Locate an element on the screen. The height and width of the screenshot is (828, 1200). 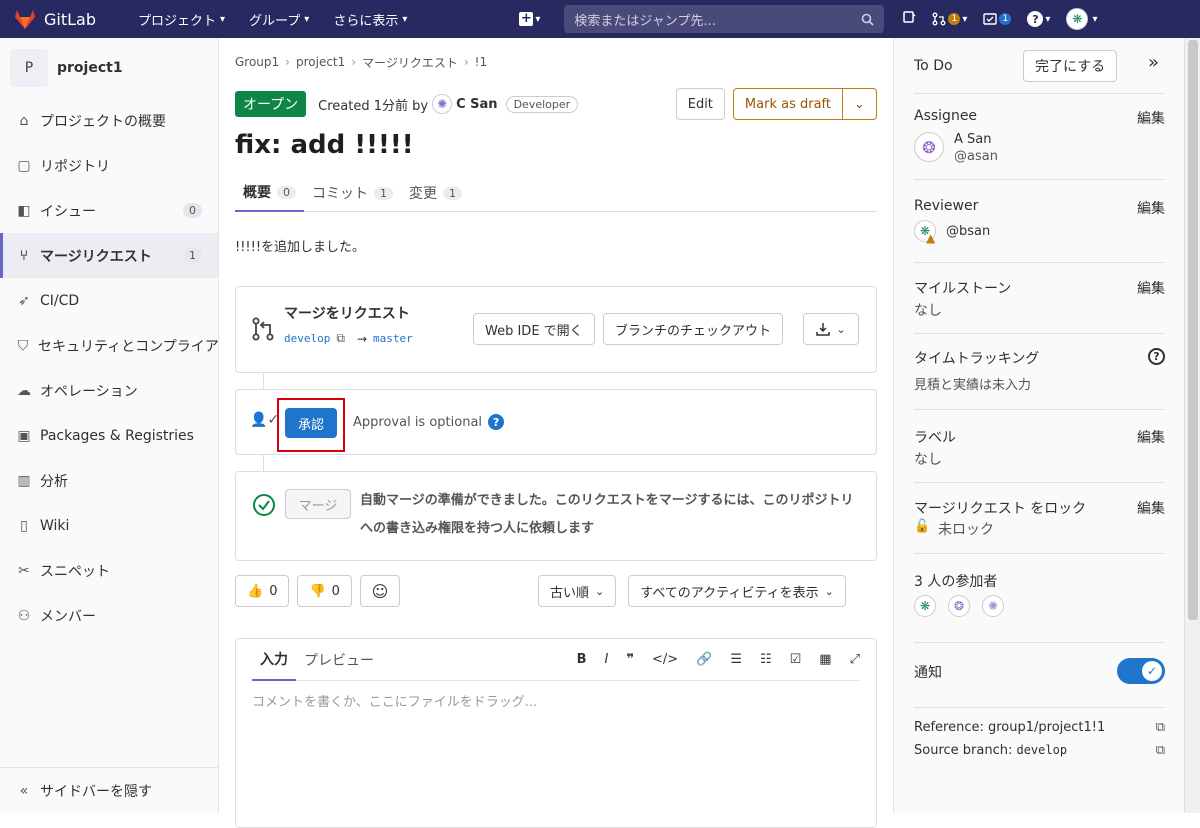
sidebar-item: ▥ 分析 is located at coordinates (109, 480).